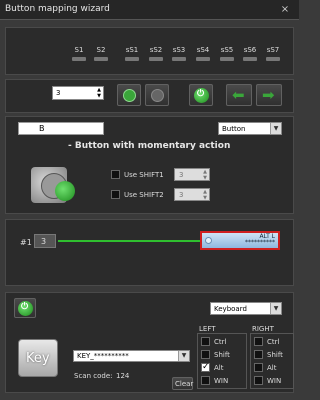  I want to click on arrow-right-icon: ➡, so click(268, 95).